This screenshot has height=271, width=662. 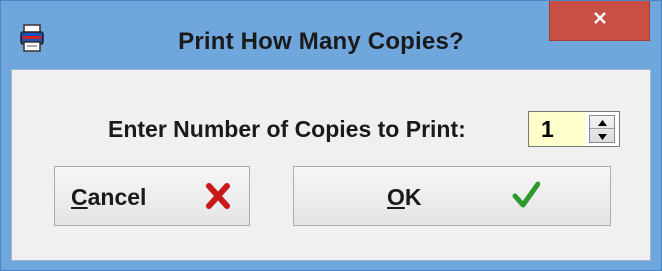 What do you see at coordinates (109, 197) in the screenshot?
I see `cancel-button-label: Cancel` at bounding box center [109, 197].